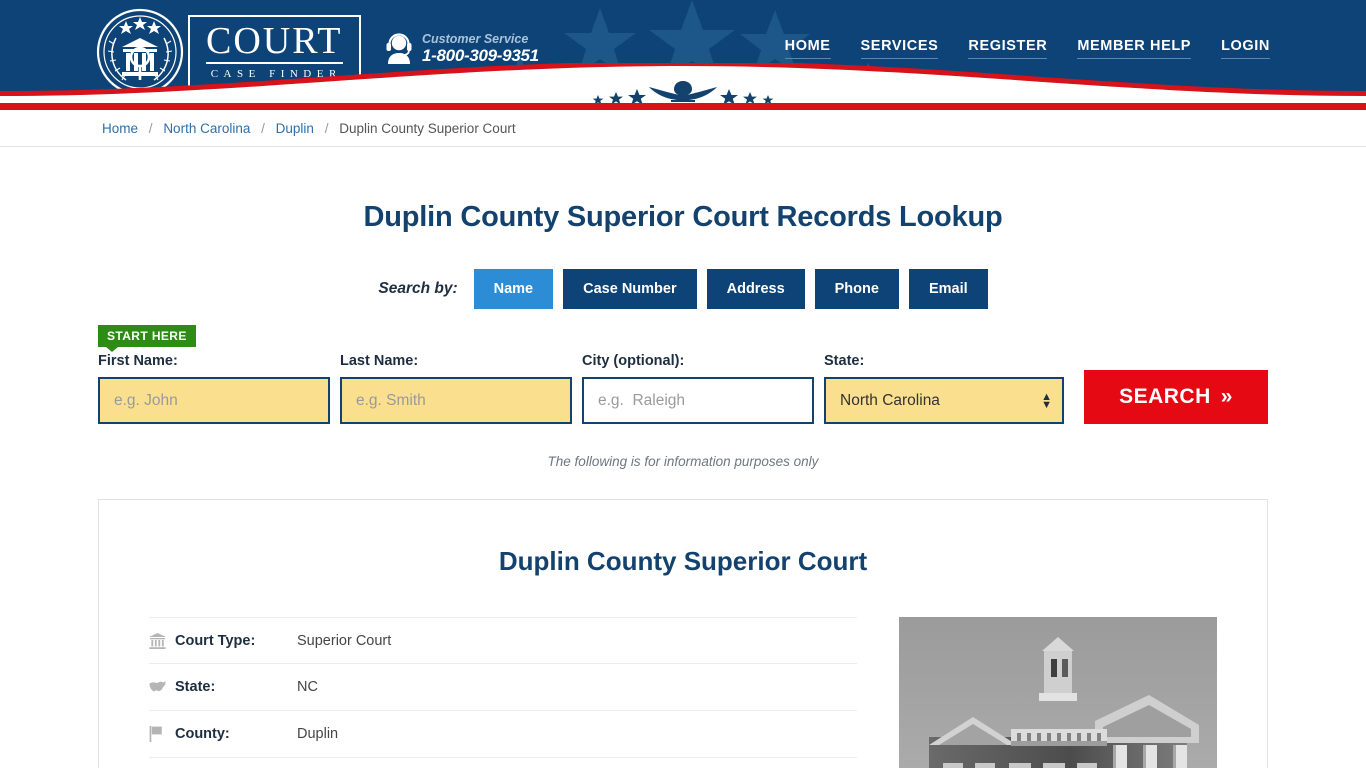 This screenshot has height=768, width=1366. Describe the element at coordinates (427, 128) in the screenshot. I see `breadcrumb-item-current: Duplin County Superior Court` at that location.